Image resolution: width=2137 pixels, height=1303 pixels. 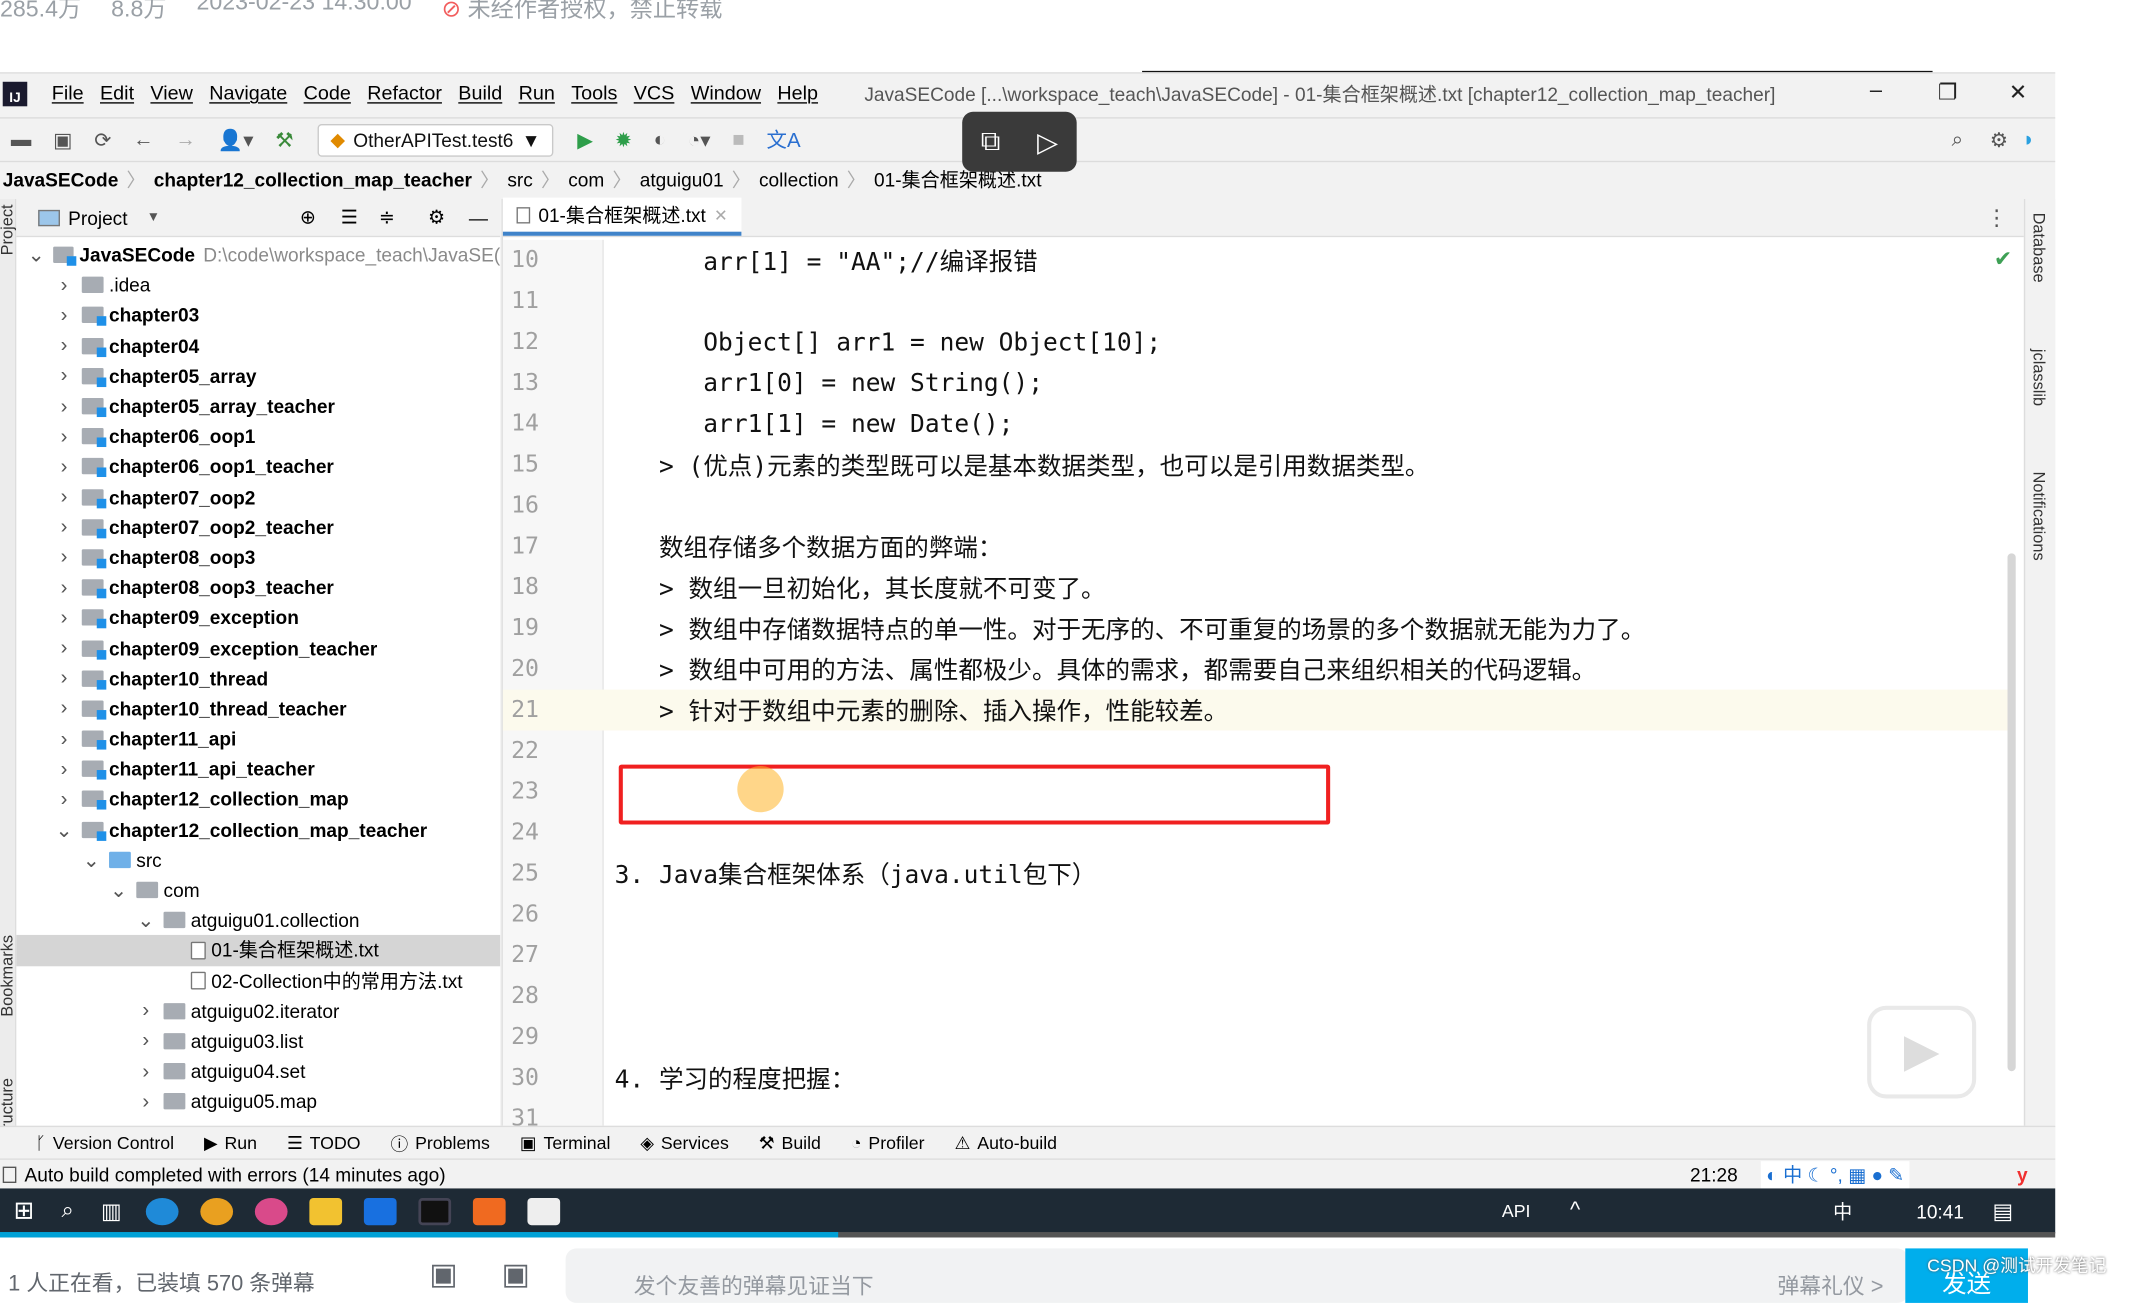 What do you see at coordinates (2011, 812) in the screenshot?
I see `scrollbar` at bounding box center [2011, 812].